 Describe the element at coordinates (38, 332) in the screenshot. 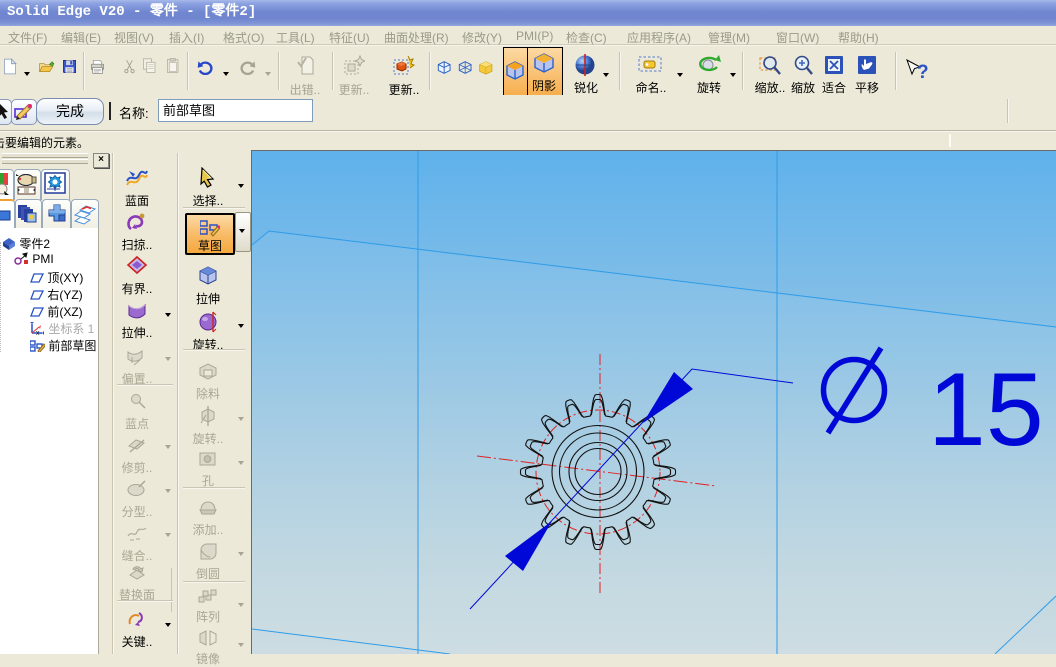

I see `svg-text: x` at that location.